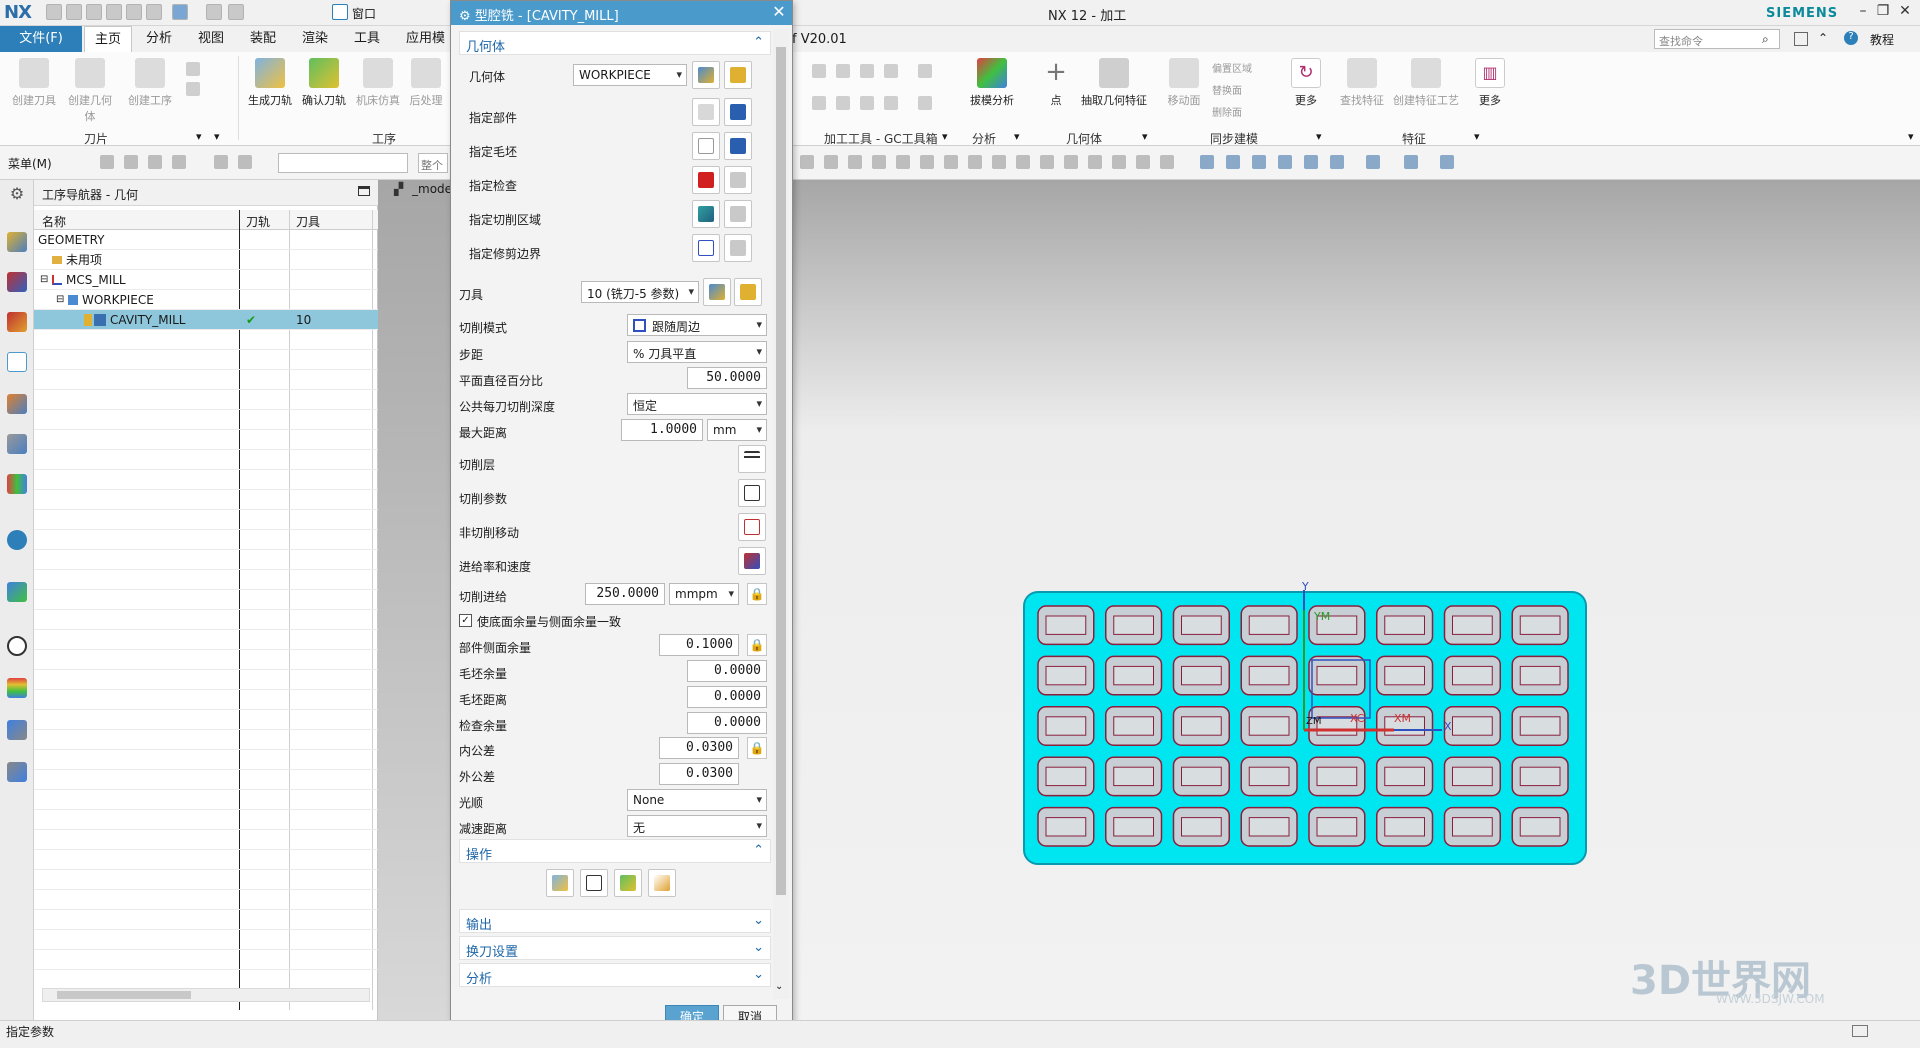 This screenshot has height=1048, width=1920. What do you see at coordinates (757, 748) in the screenshot?
I see `lock-icon: 🔒` at bounding box center [757, 748].